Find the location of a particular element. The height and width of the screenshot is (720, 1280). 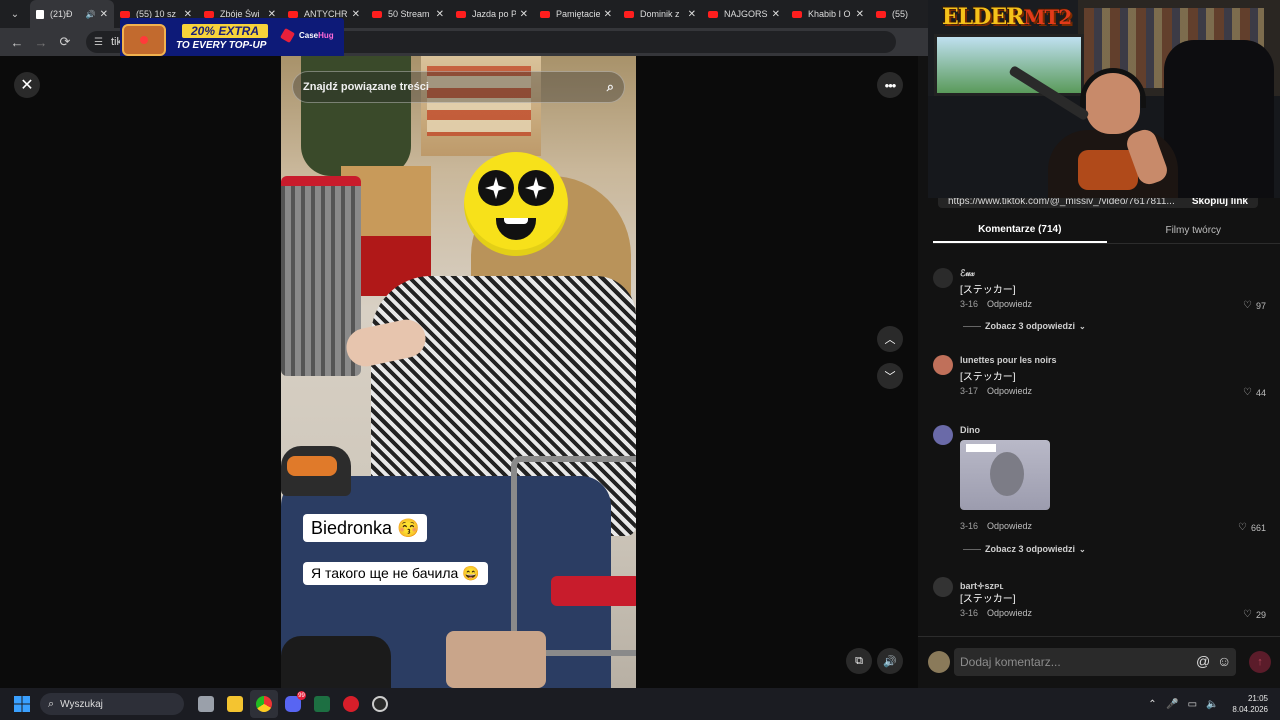

like-button: ♡ 44 is located at coordinates (1254, 392).